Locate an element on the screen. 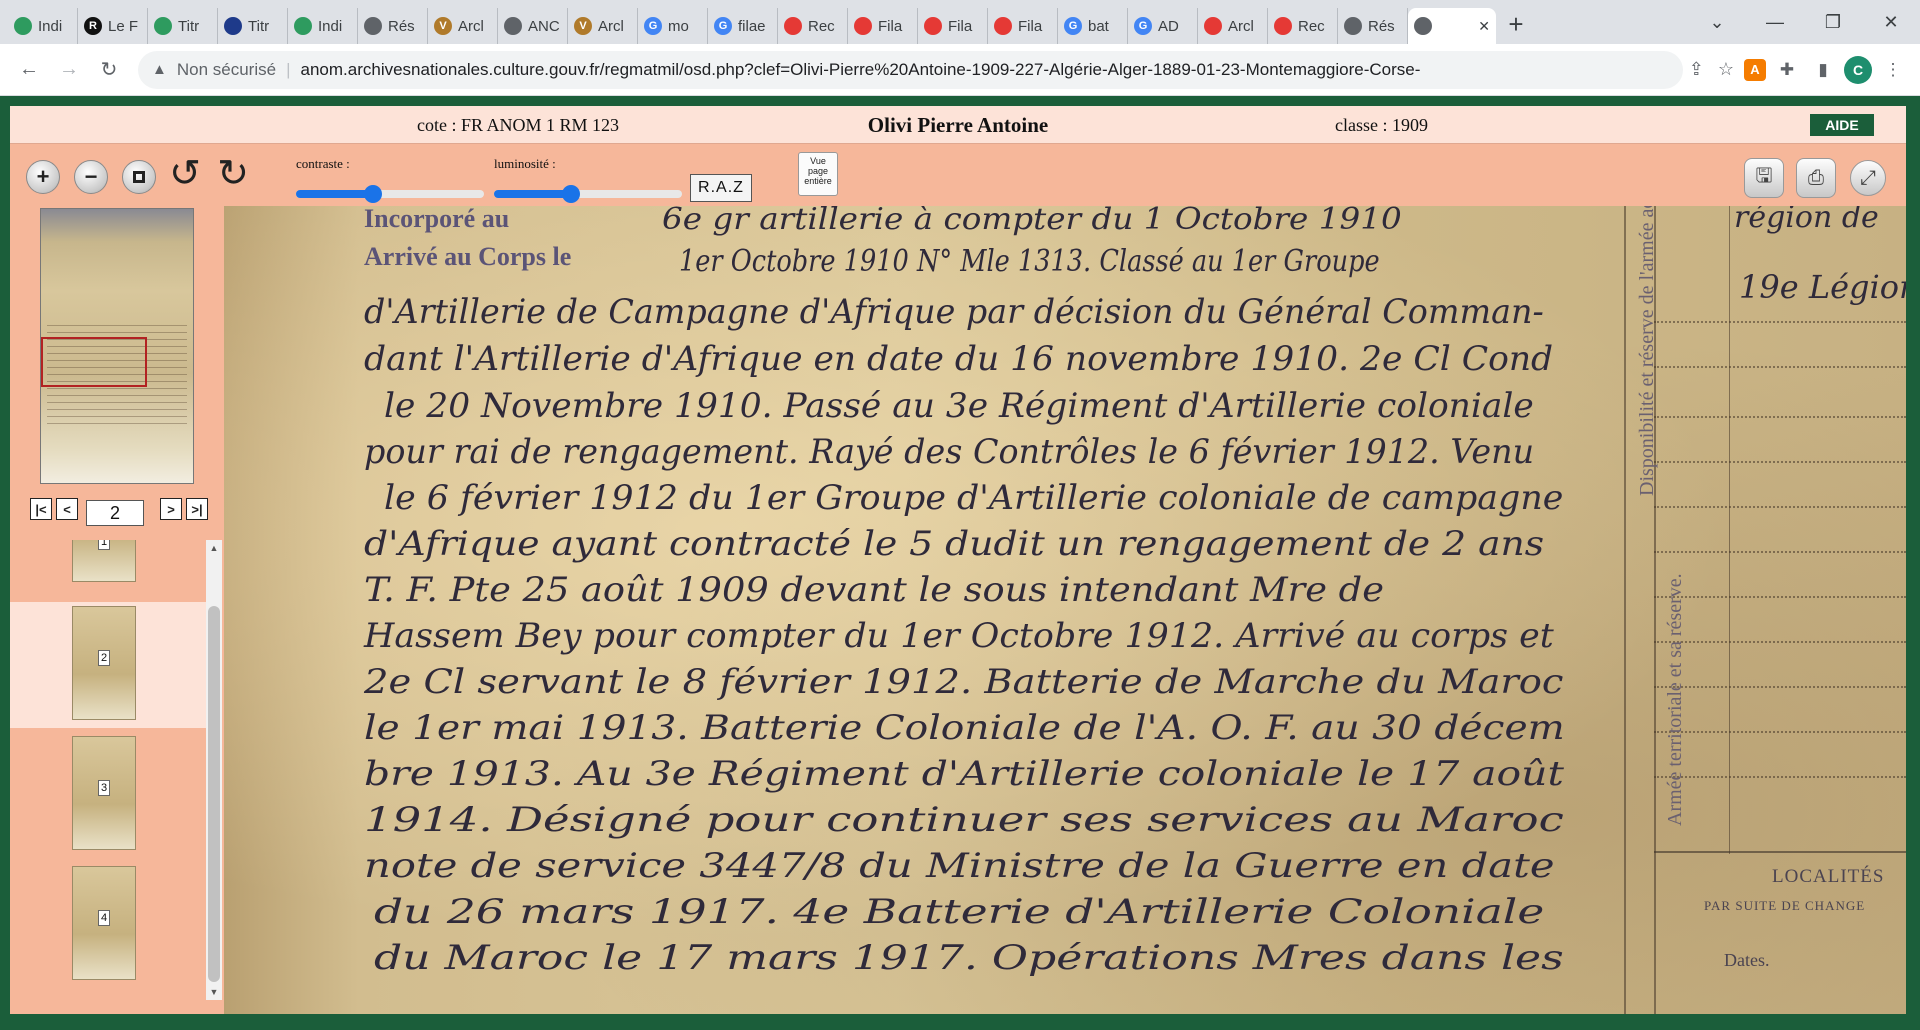 Image resolution: width=1920 pixels, height=1030 pixels. record-classe: classe : 1909 is located at coordinates (1381, 125).